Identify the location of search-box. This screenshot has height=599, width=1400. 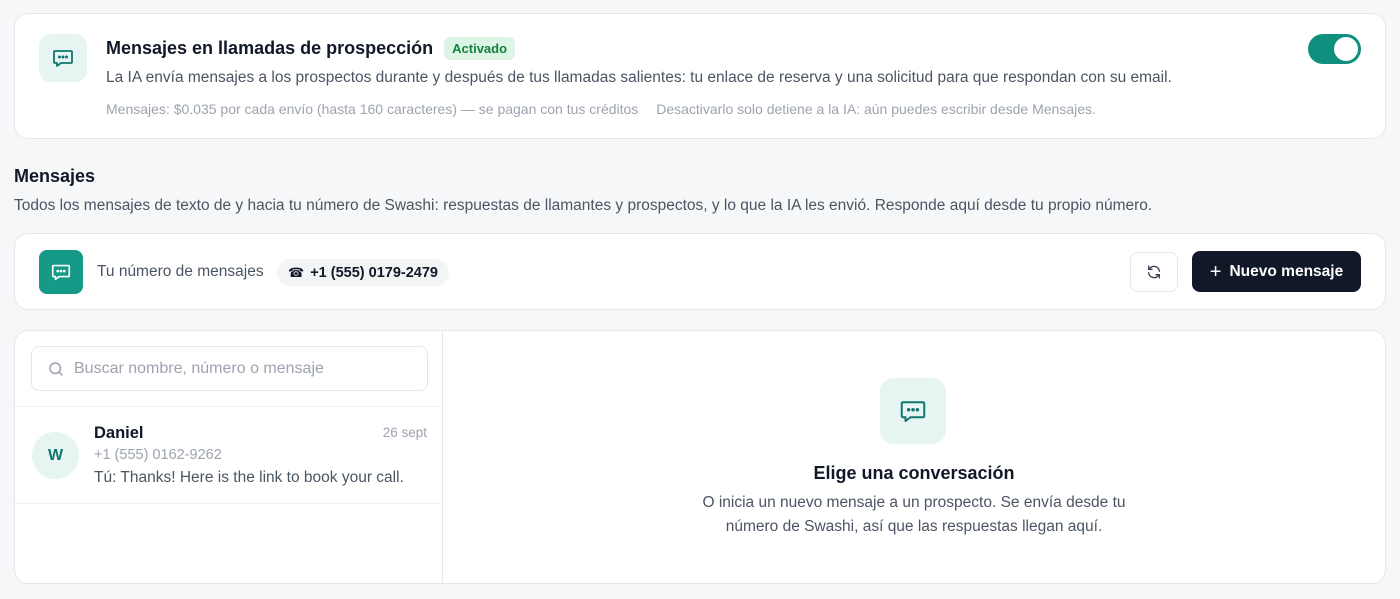
(229, 368).